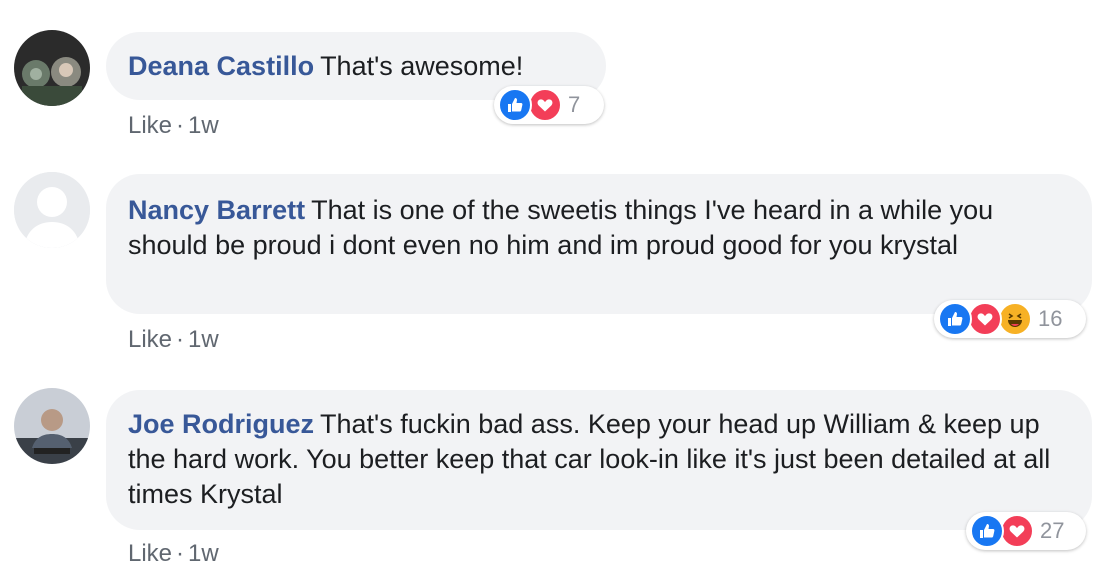 Image resolution: width=1120 pixels, height=588 pixels. I want to click on author-name: Deana Castillo, so click(221, 66).